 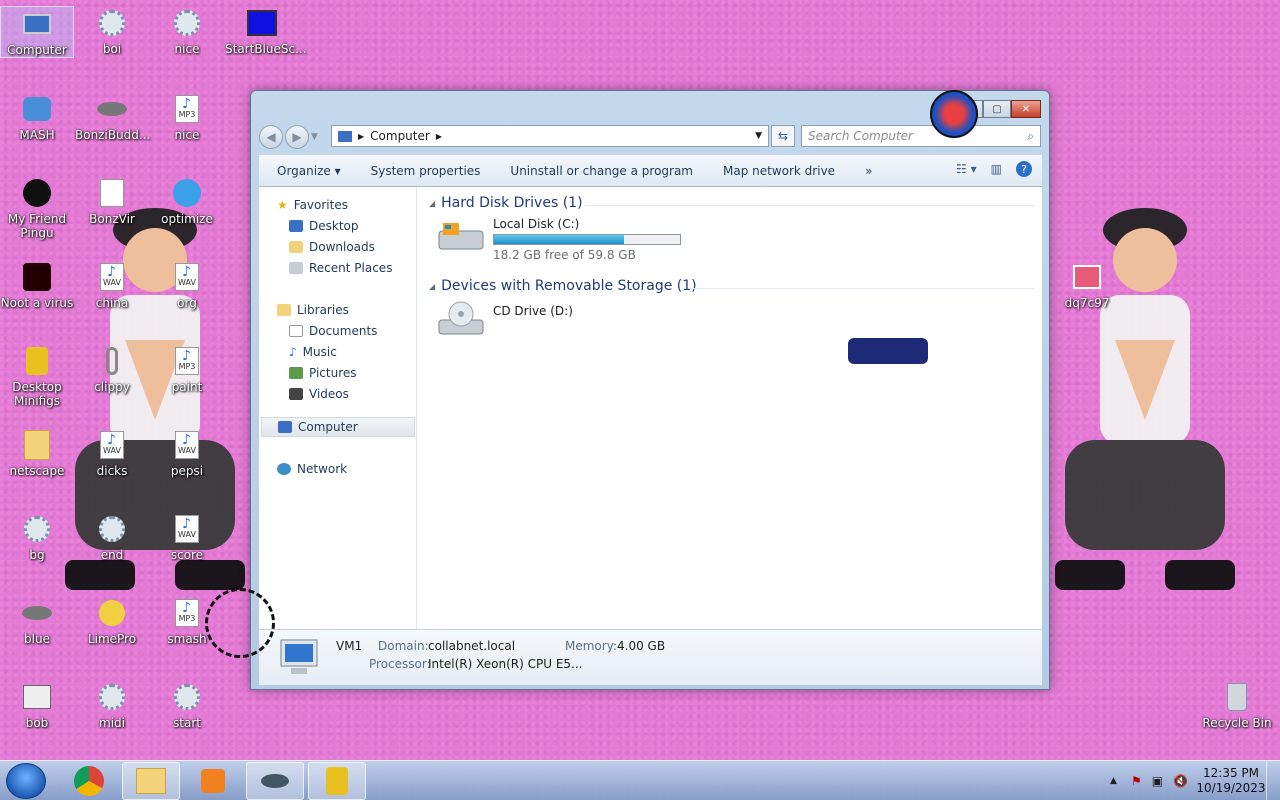 I want to click on flying-ship-icon, so click(x=888, y=351).